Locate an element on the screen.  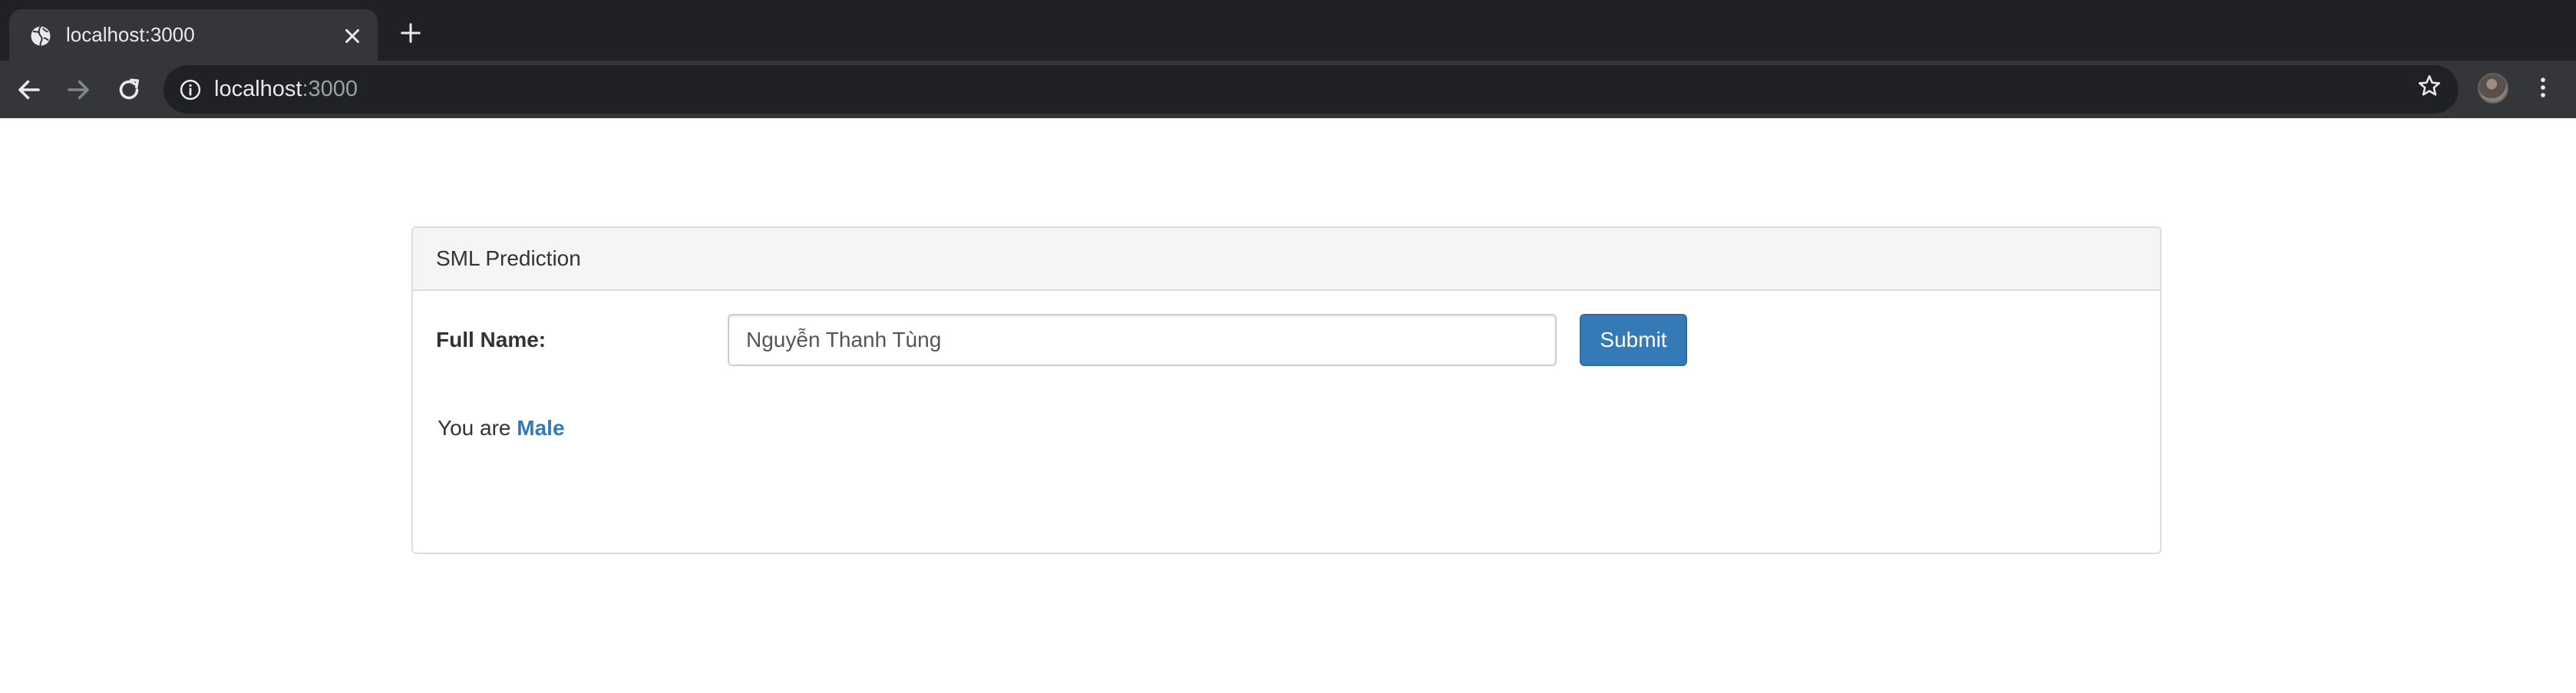
close-icon is located at coordinates (352, 36).